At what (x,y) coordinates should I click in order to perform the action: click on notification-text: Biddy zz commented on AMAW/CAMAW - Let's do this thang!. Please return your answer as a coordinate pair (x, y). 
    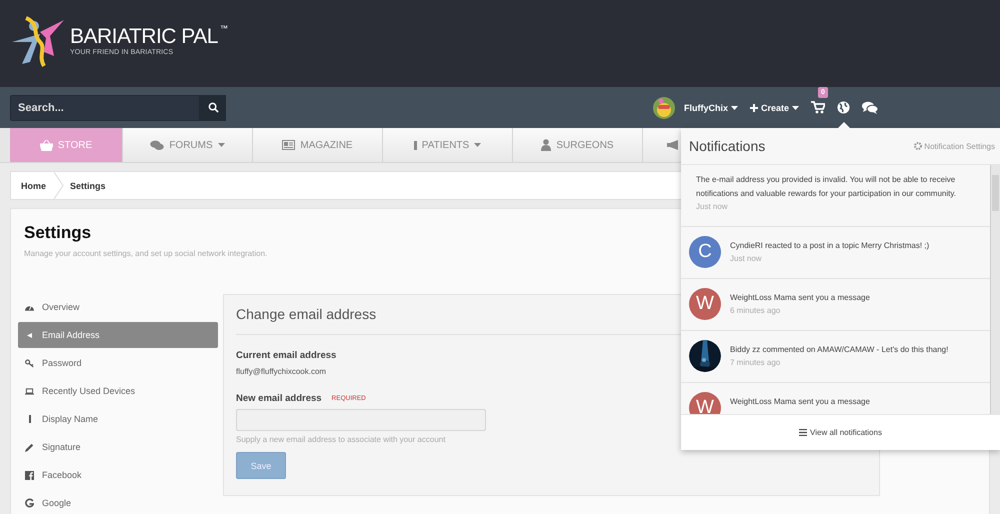
    Looking at the image, I should click on (839, 350).